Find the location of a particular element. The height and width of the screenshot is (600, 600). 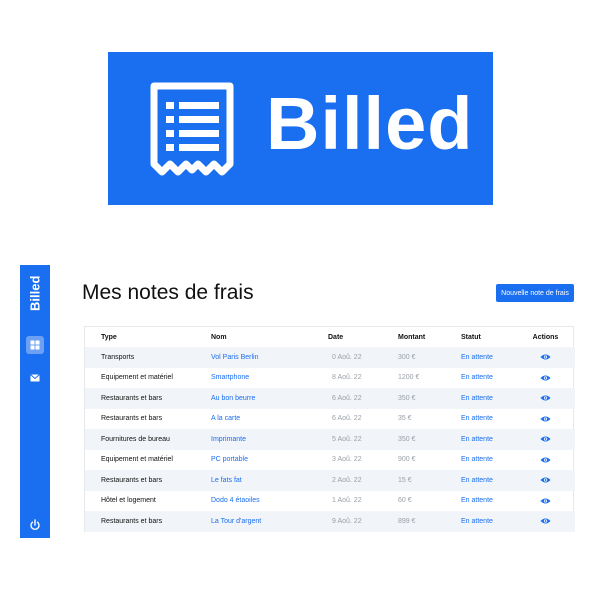

bill-name: Vol Paris Berlin is located at coordinates (269, 357).